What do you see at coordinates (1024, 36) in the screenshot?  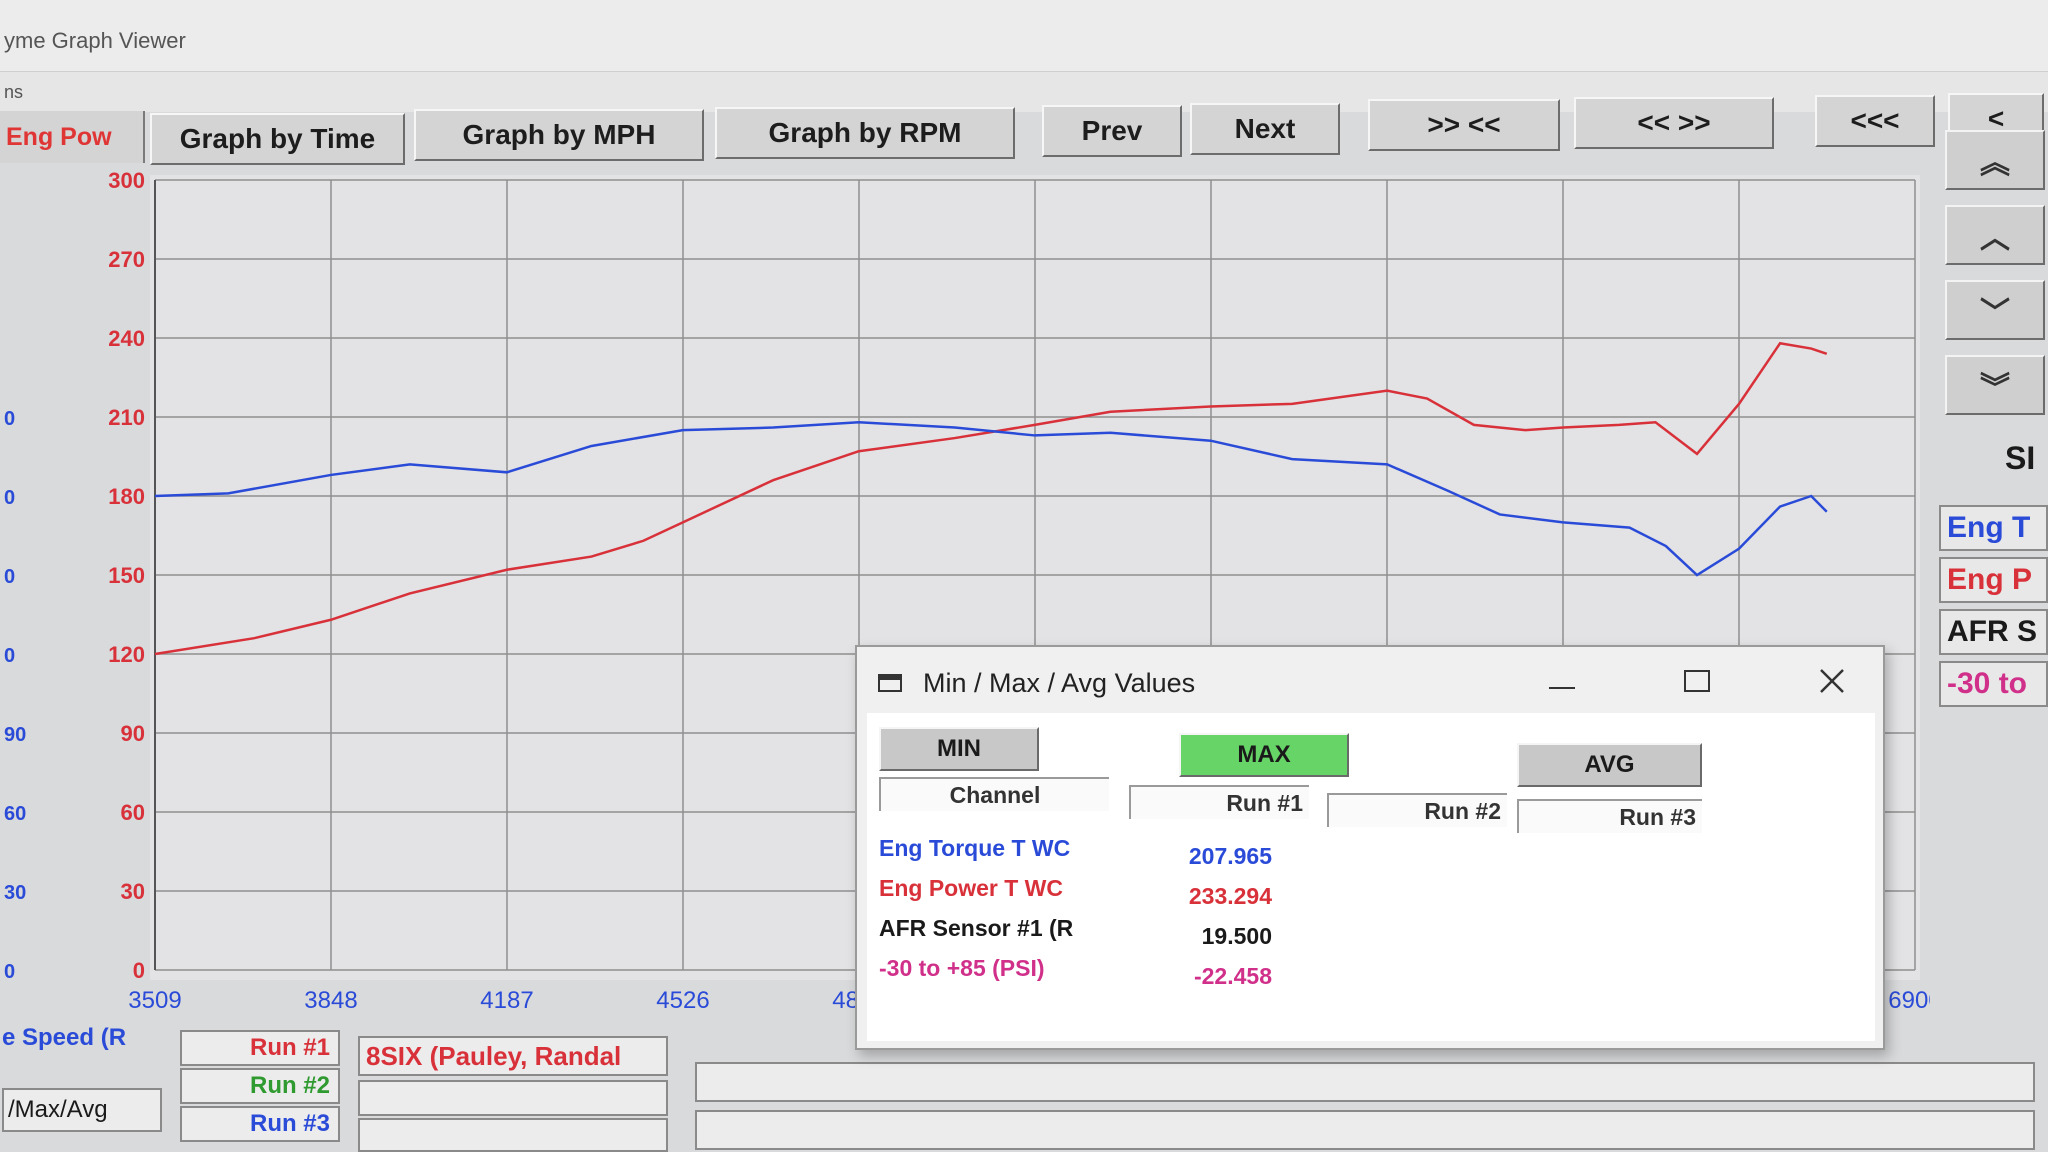 I see `title-bar: yme Graph Viewer` at bounding box center [1024, 36].